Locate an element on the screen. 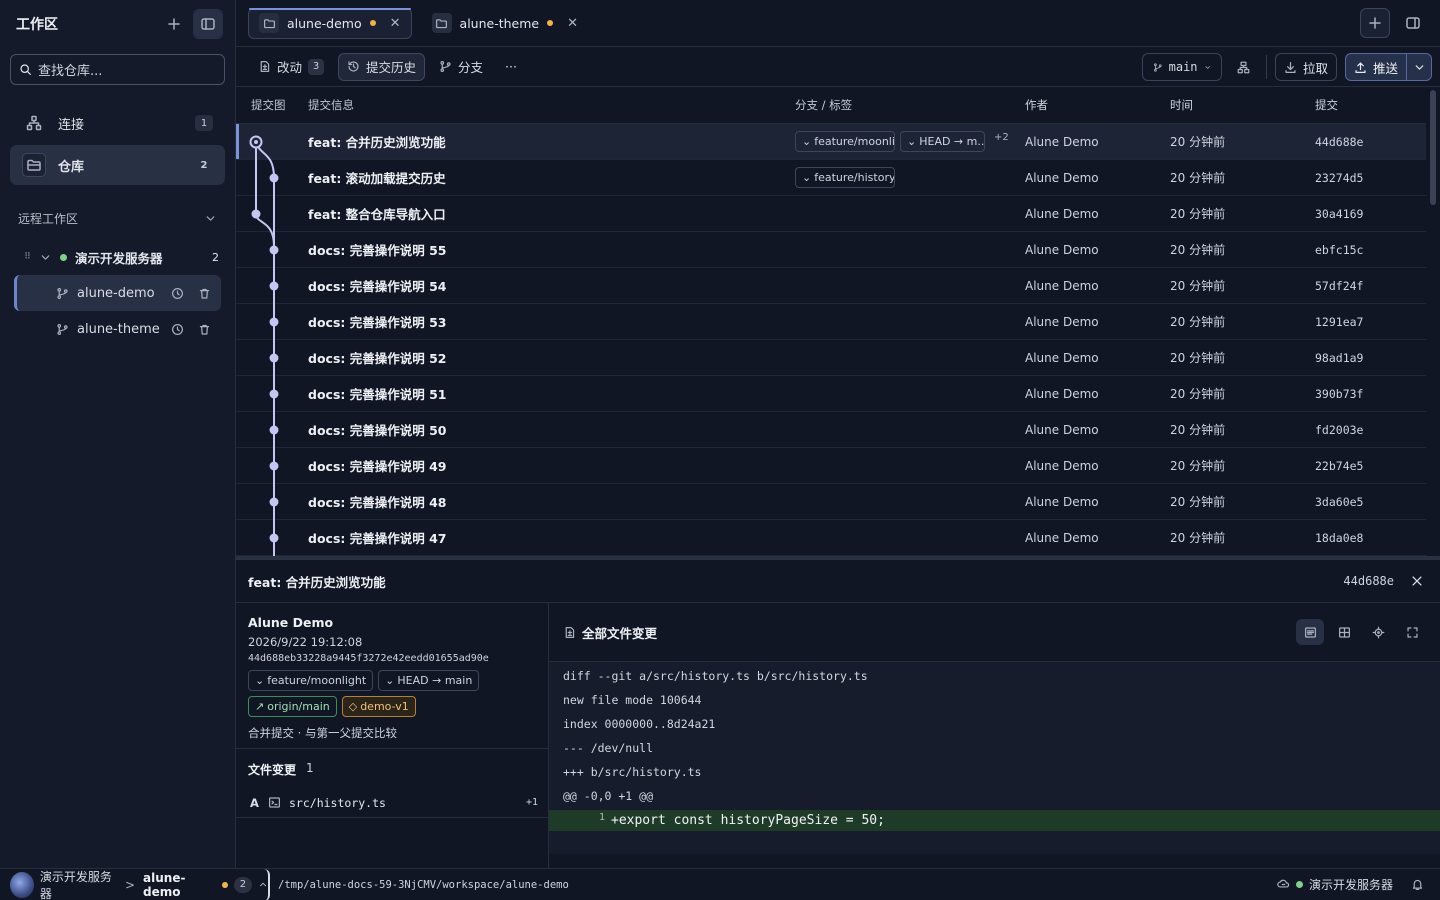 The width and height of the screenshot is (1440, 900). table-row: docs: 完善操作说明 48 Alune Demo 20 分钟前 3da60e5 is located at coordinates (831, 502).